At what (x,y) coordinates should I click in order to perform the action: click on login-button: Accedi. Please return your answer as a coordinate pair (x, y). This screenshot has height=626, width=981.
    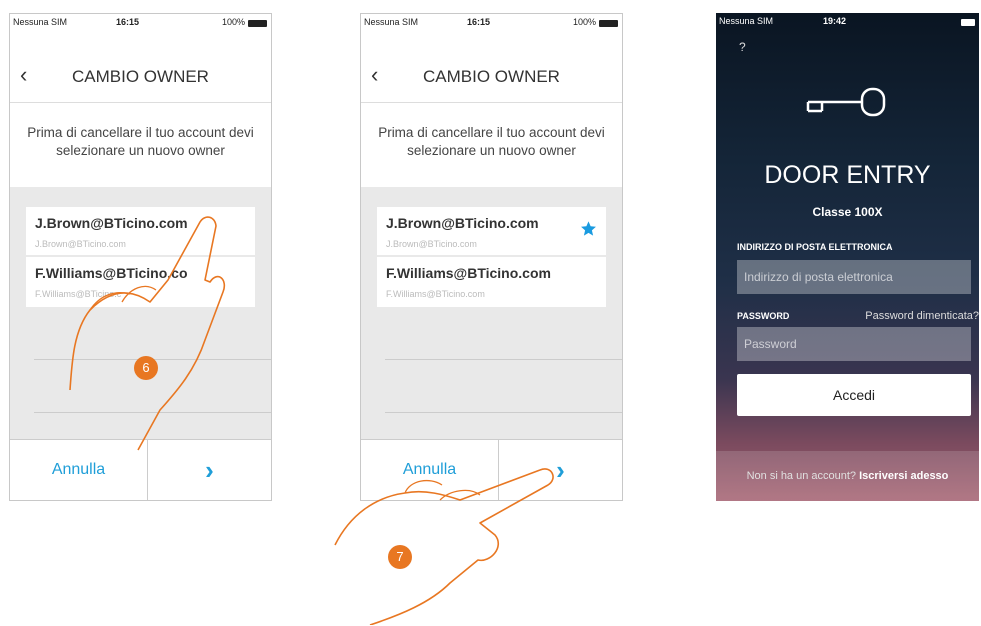
    Looking at the image, I should click on (854, 395).